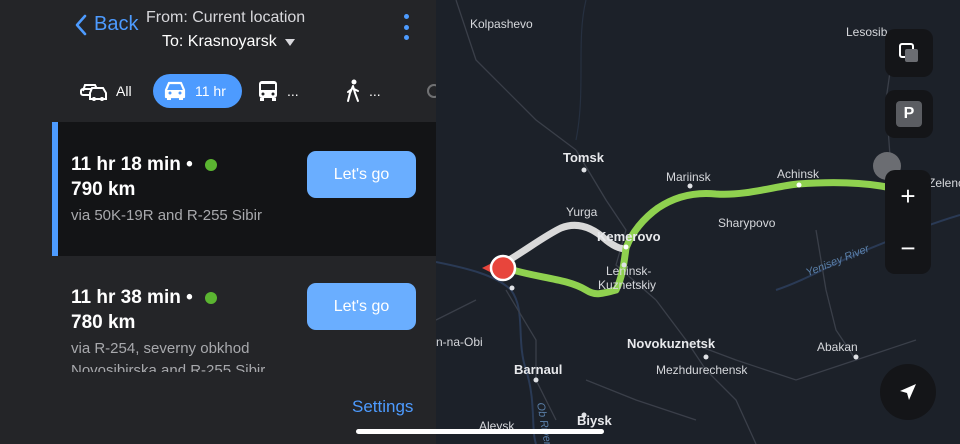 The image size is (960, 444). I want to click on map-label-city: Lesosib, so click(867, 32).